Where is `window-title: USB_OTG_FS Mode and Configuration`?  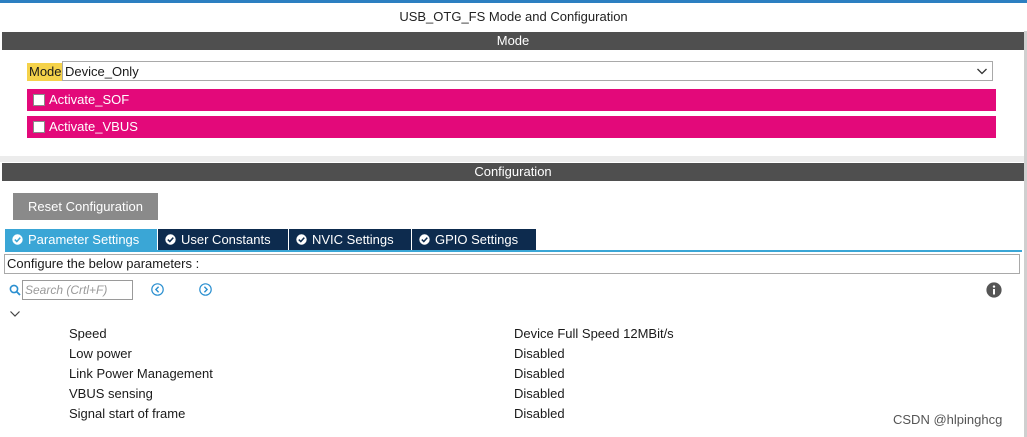 window-title: USB_OTG_FS Mode and Configuration is located at coordinates (513, 16).